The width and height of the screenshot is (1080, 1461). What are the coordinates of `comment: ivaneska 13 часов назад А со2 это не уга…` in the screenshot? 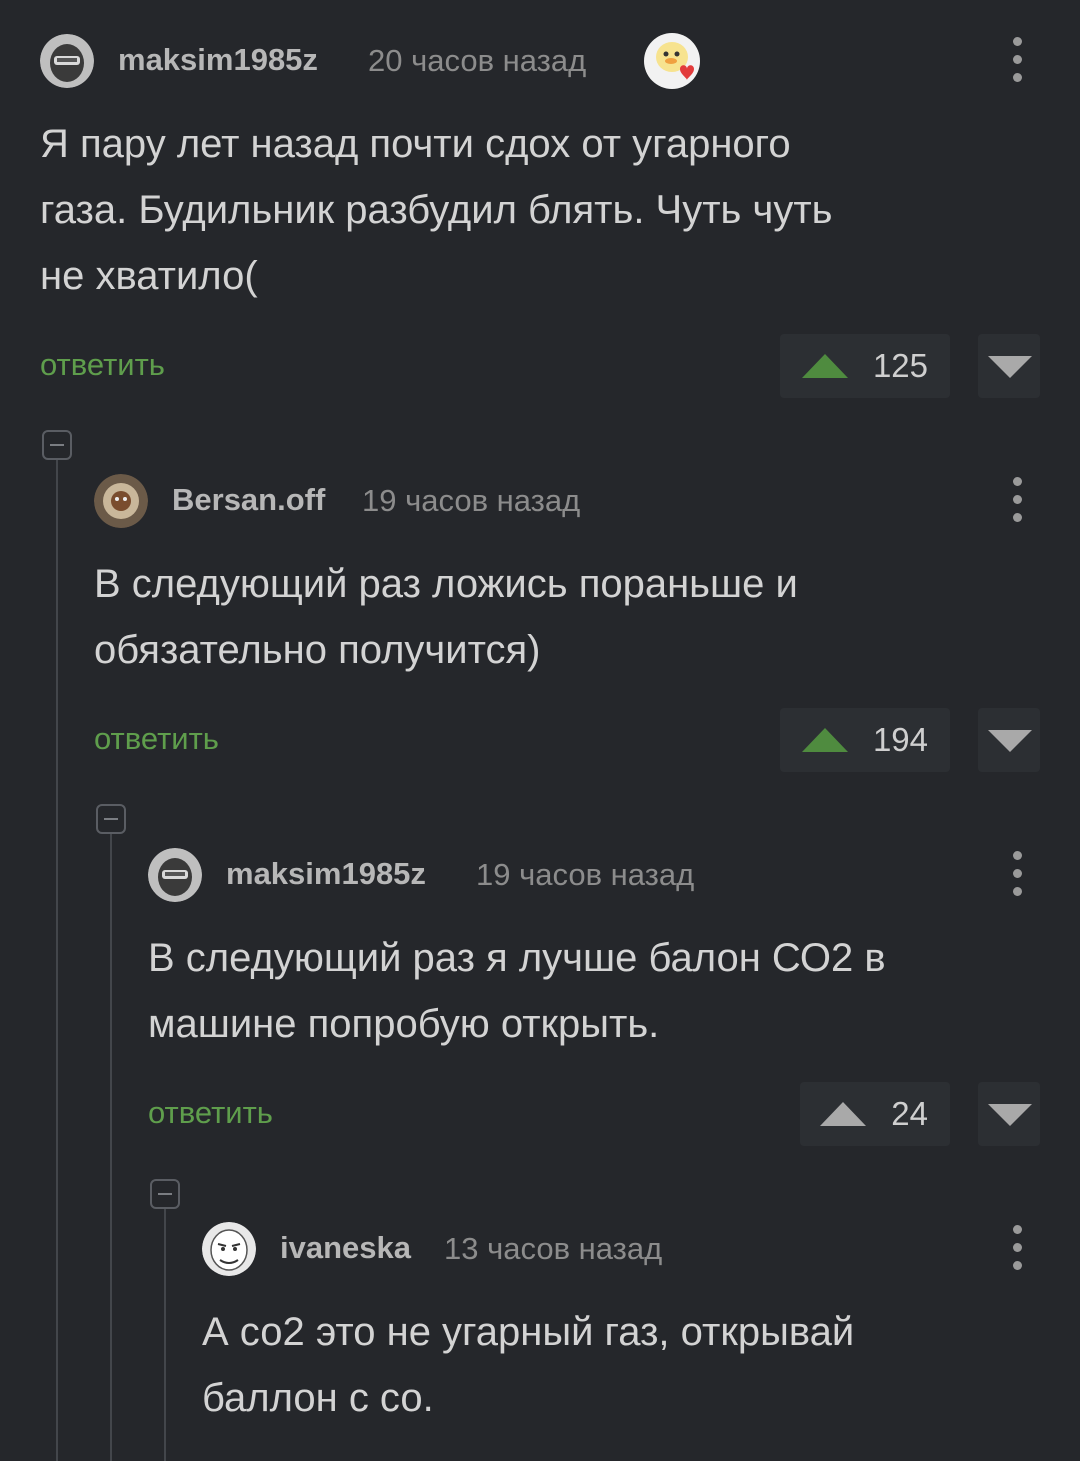 It's located at (621, 1325).